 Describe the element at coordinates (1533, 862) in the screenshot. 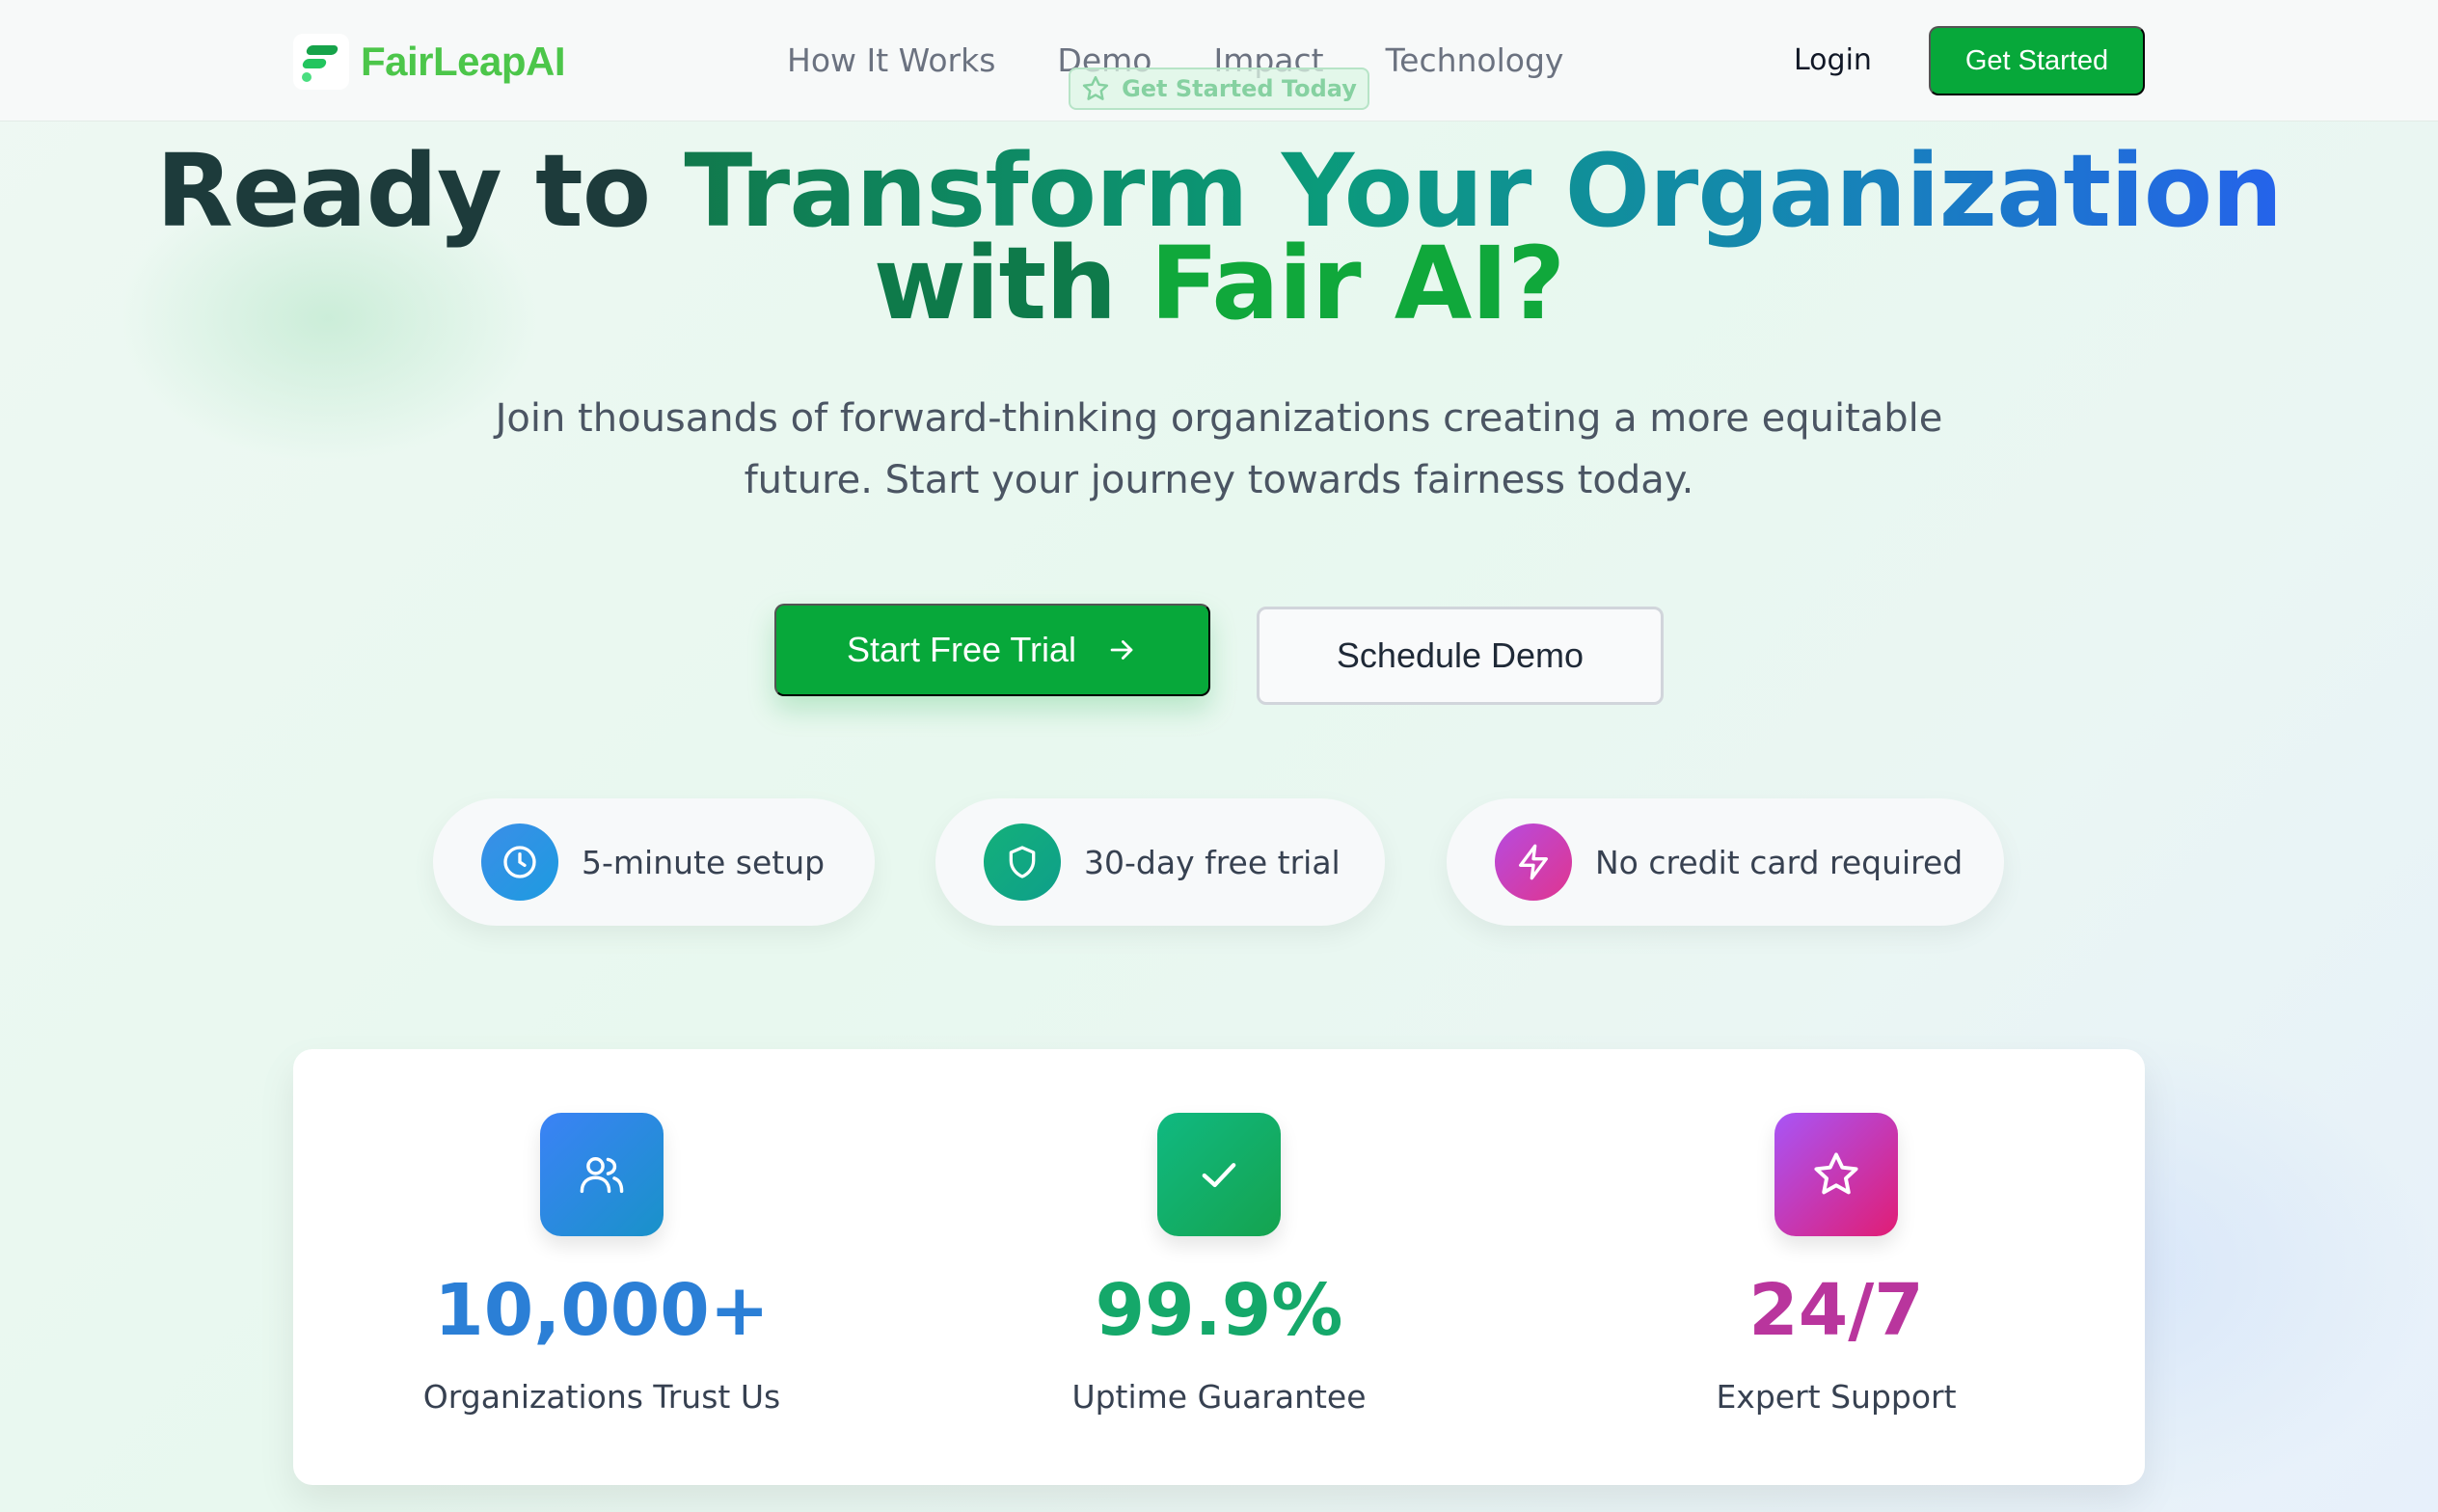

I see `lightning-icon` at that location.